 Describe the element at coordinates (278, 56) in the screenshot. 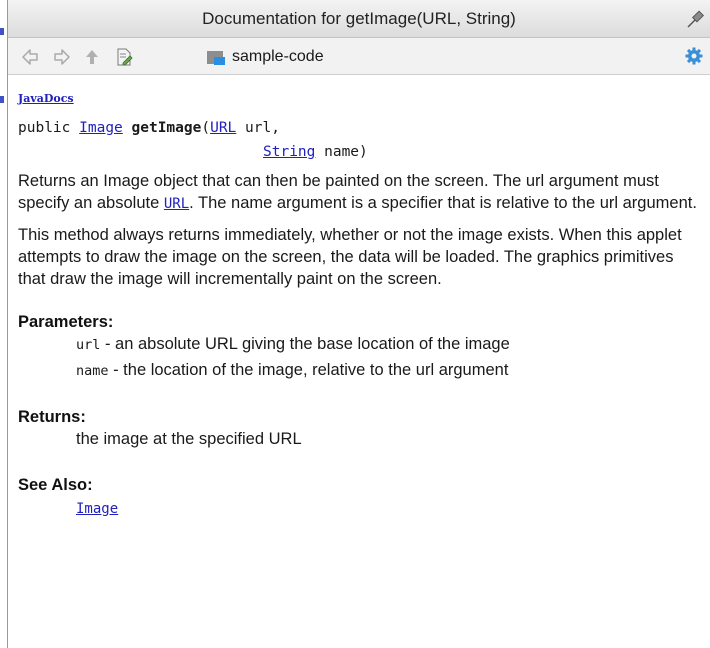

I see `module-name: sample-code` at that location.